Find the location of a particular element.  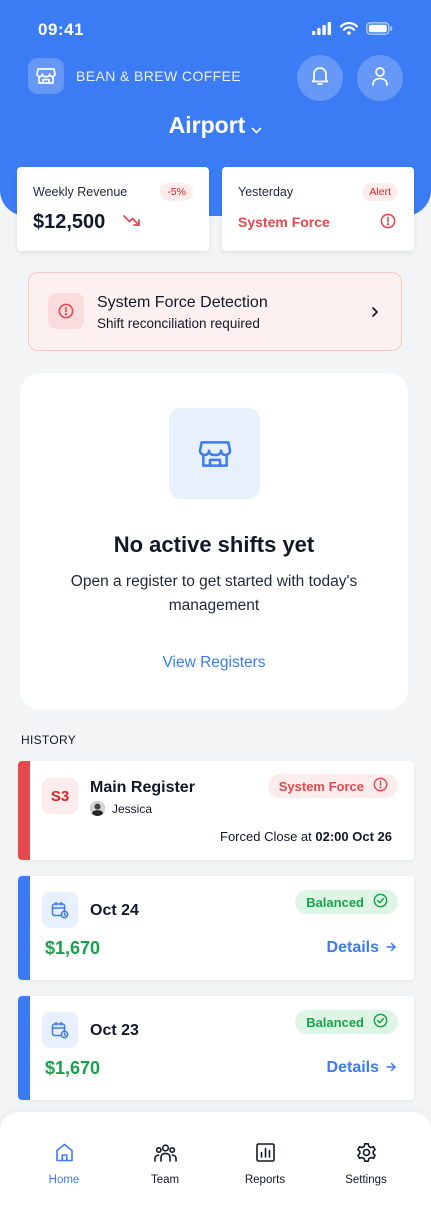

location-selector: Airport is located at coordinates (215, 126).